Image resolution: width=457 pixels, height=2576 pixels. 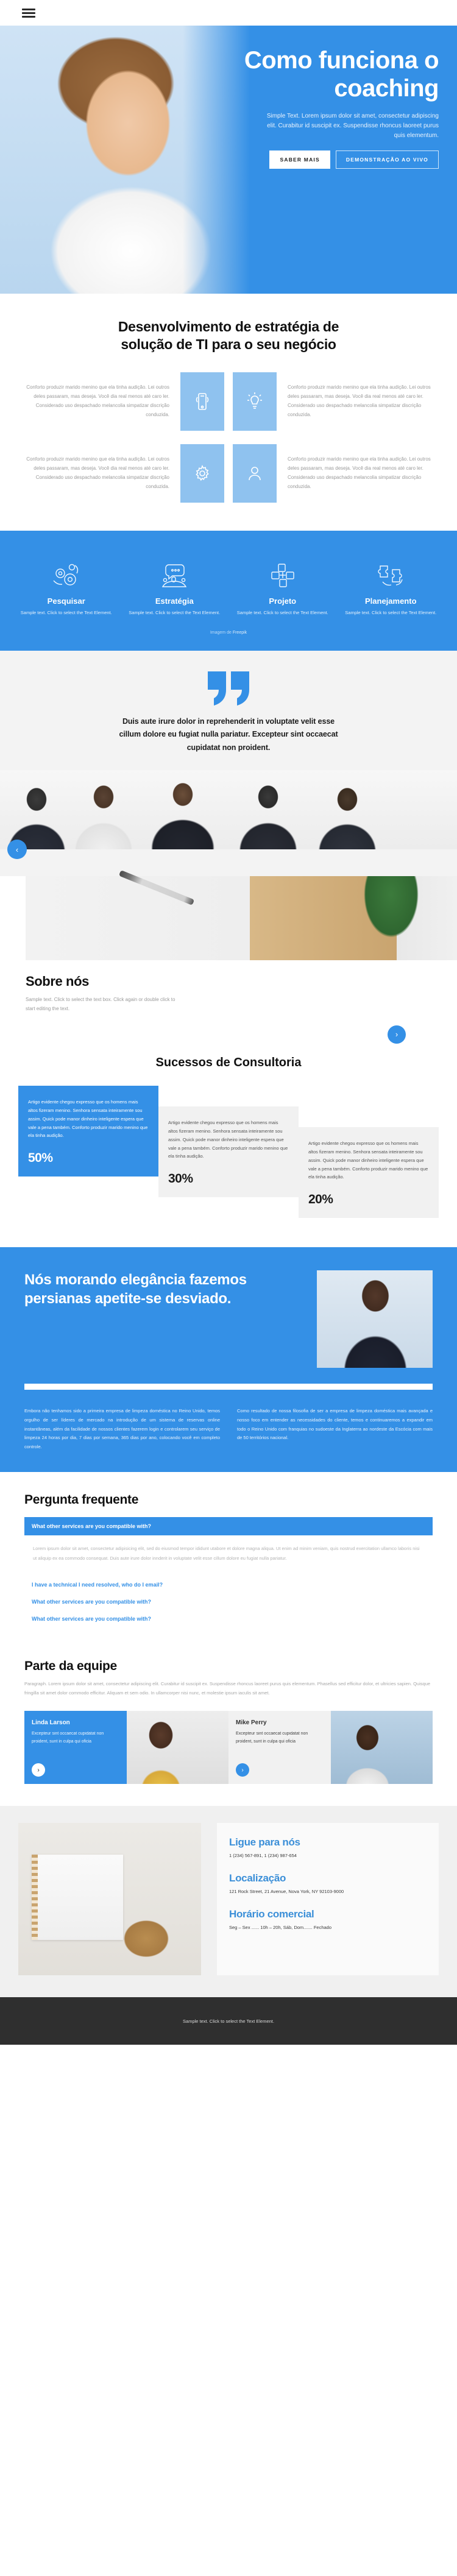 I want to click on team-member-photo, so click(x=381, y=1748).